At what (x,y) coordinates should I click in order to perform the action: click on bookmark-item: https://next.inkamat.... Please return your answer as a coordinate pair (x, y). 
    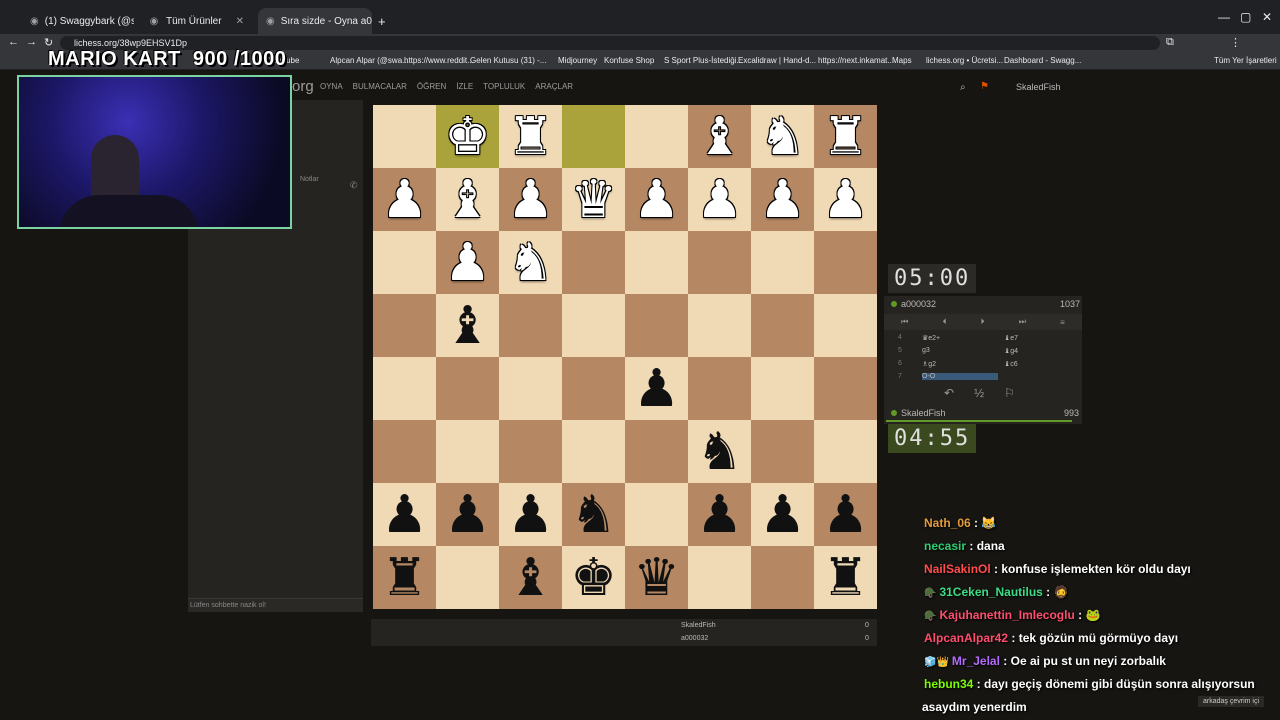
    Looking at the image, I should click on (856, 60).